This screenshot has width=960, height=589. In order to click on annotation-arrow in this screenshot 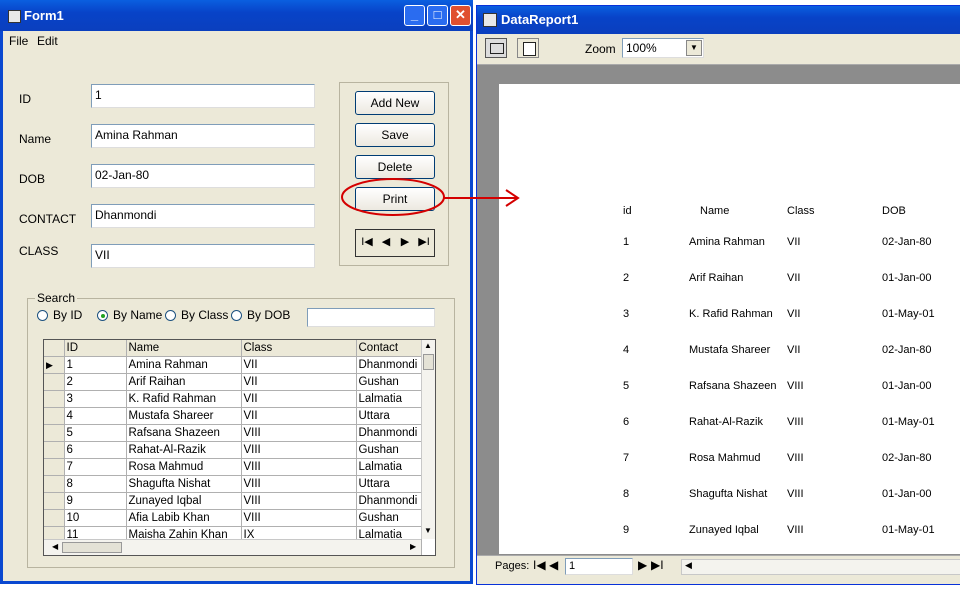, I will do `click(430, 197)`.